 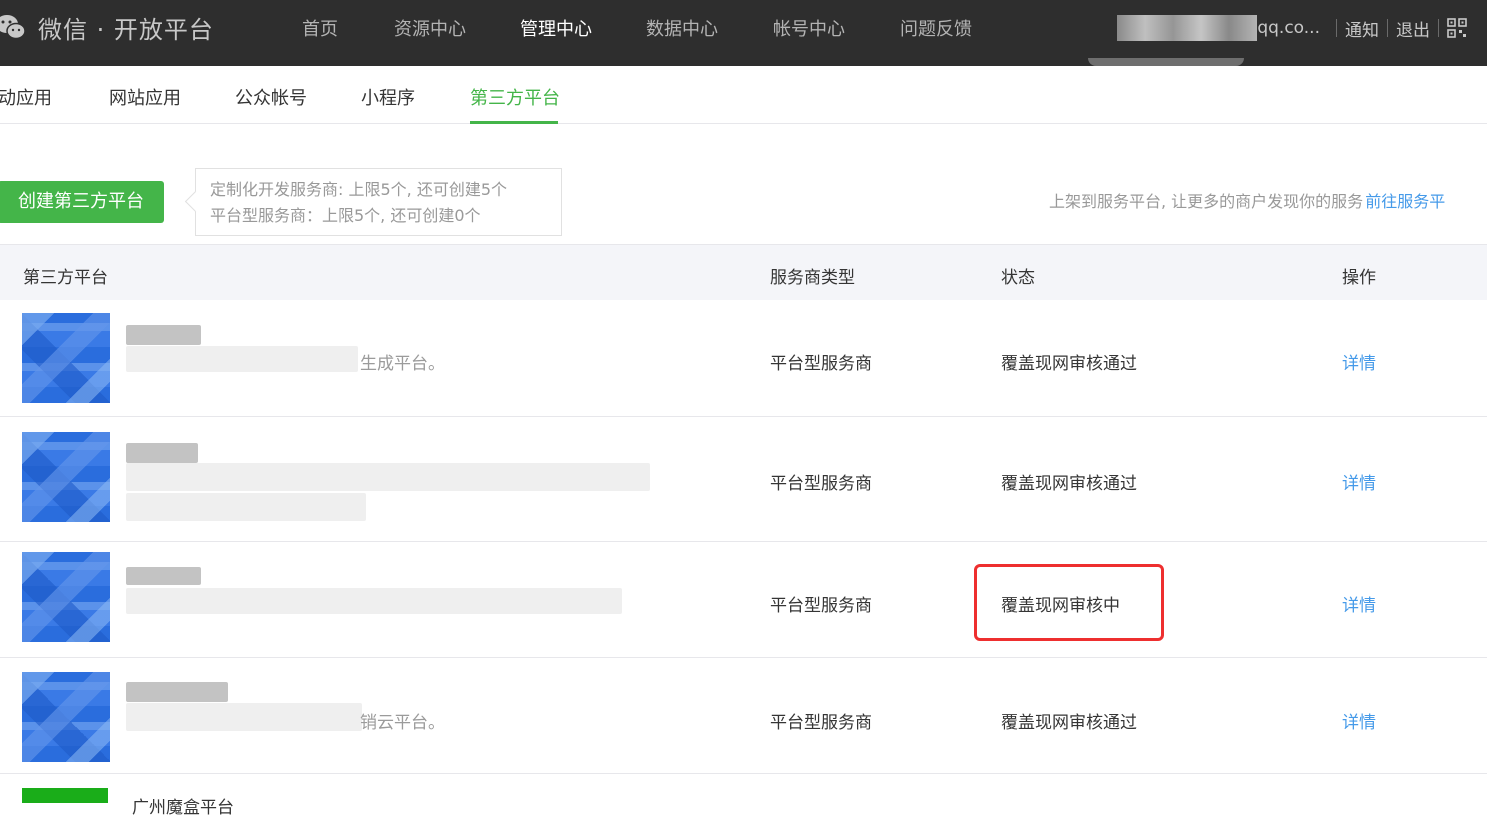 What do you see at coordinates (345, 215) in the screenshot?
I see `tip-line-platform: 平台型服务商：上限5个, 还可创建0个` at bounding box center [345, 215].